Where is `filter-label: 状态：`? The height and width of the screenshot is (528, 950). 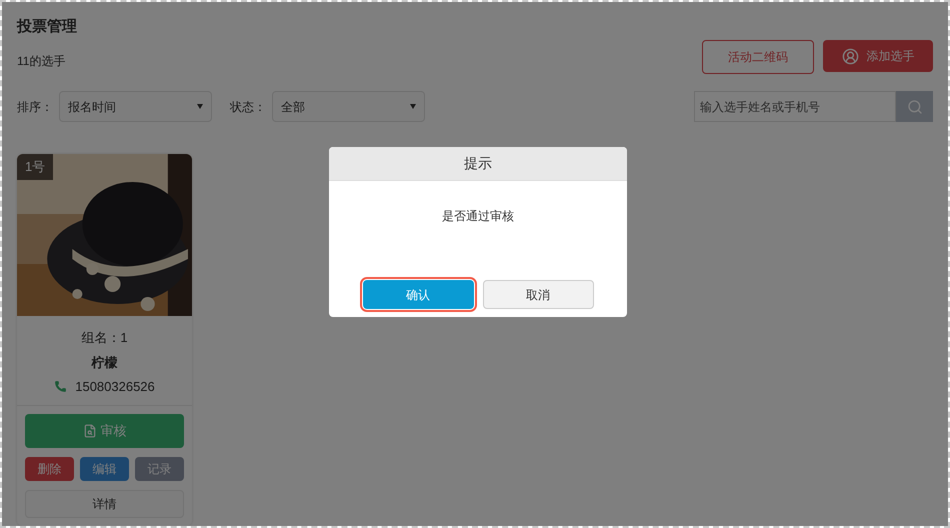
filter-label: 状态： is located at coordinates (248, 107).